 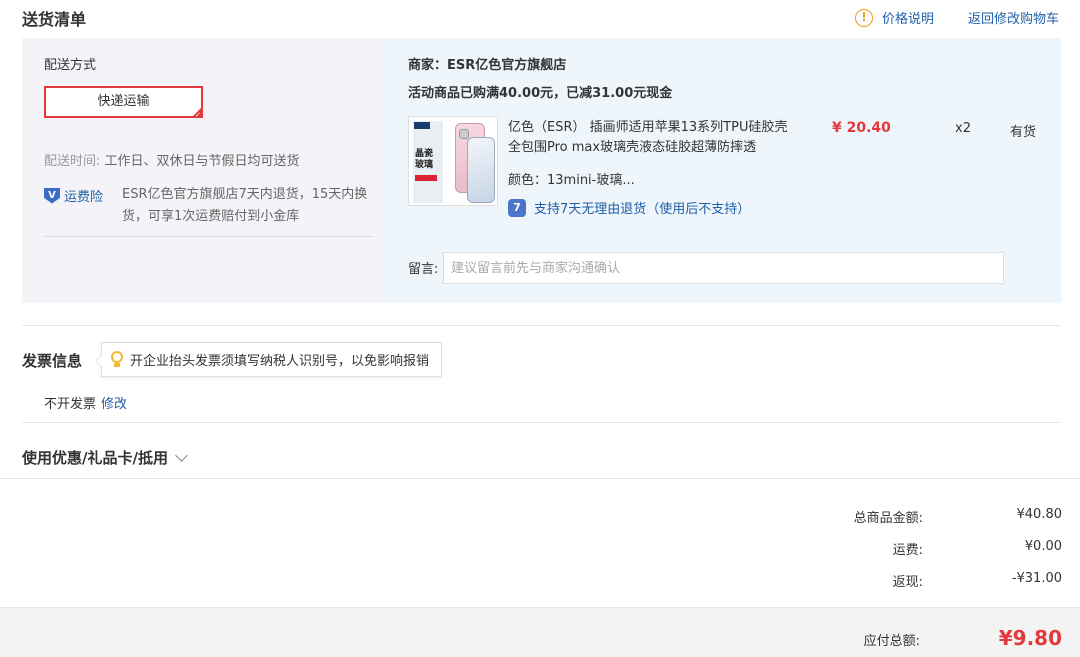 What do you see at coordinates (202, 161) in the screenshot?
I see `delivery-time-value: 工作日、双休日与节假日均可送货` at bounding box center [202, 161].